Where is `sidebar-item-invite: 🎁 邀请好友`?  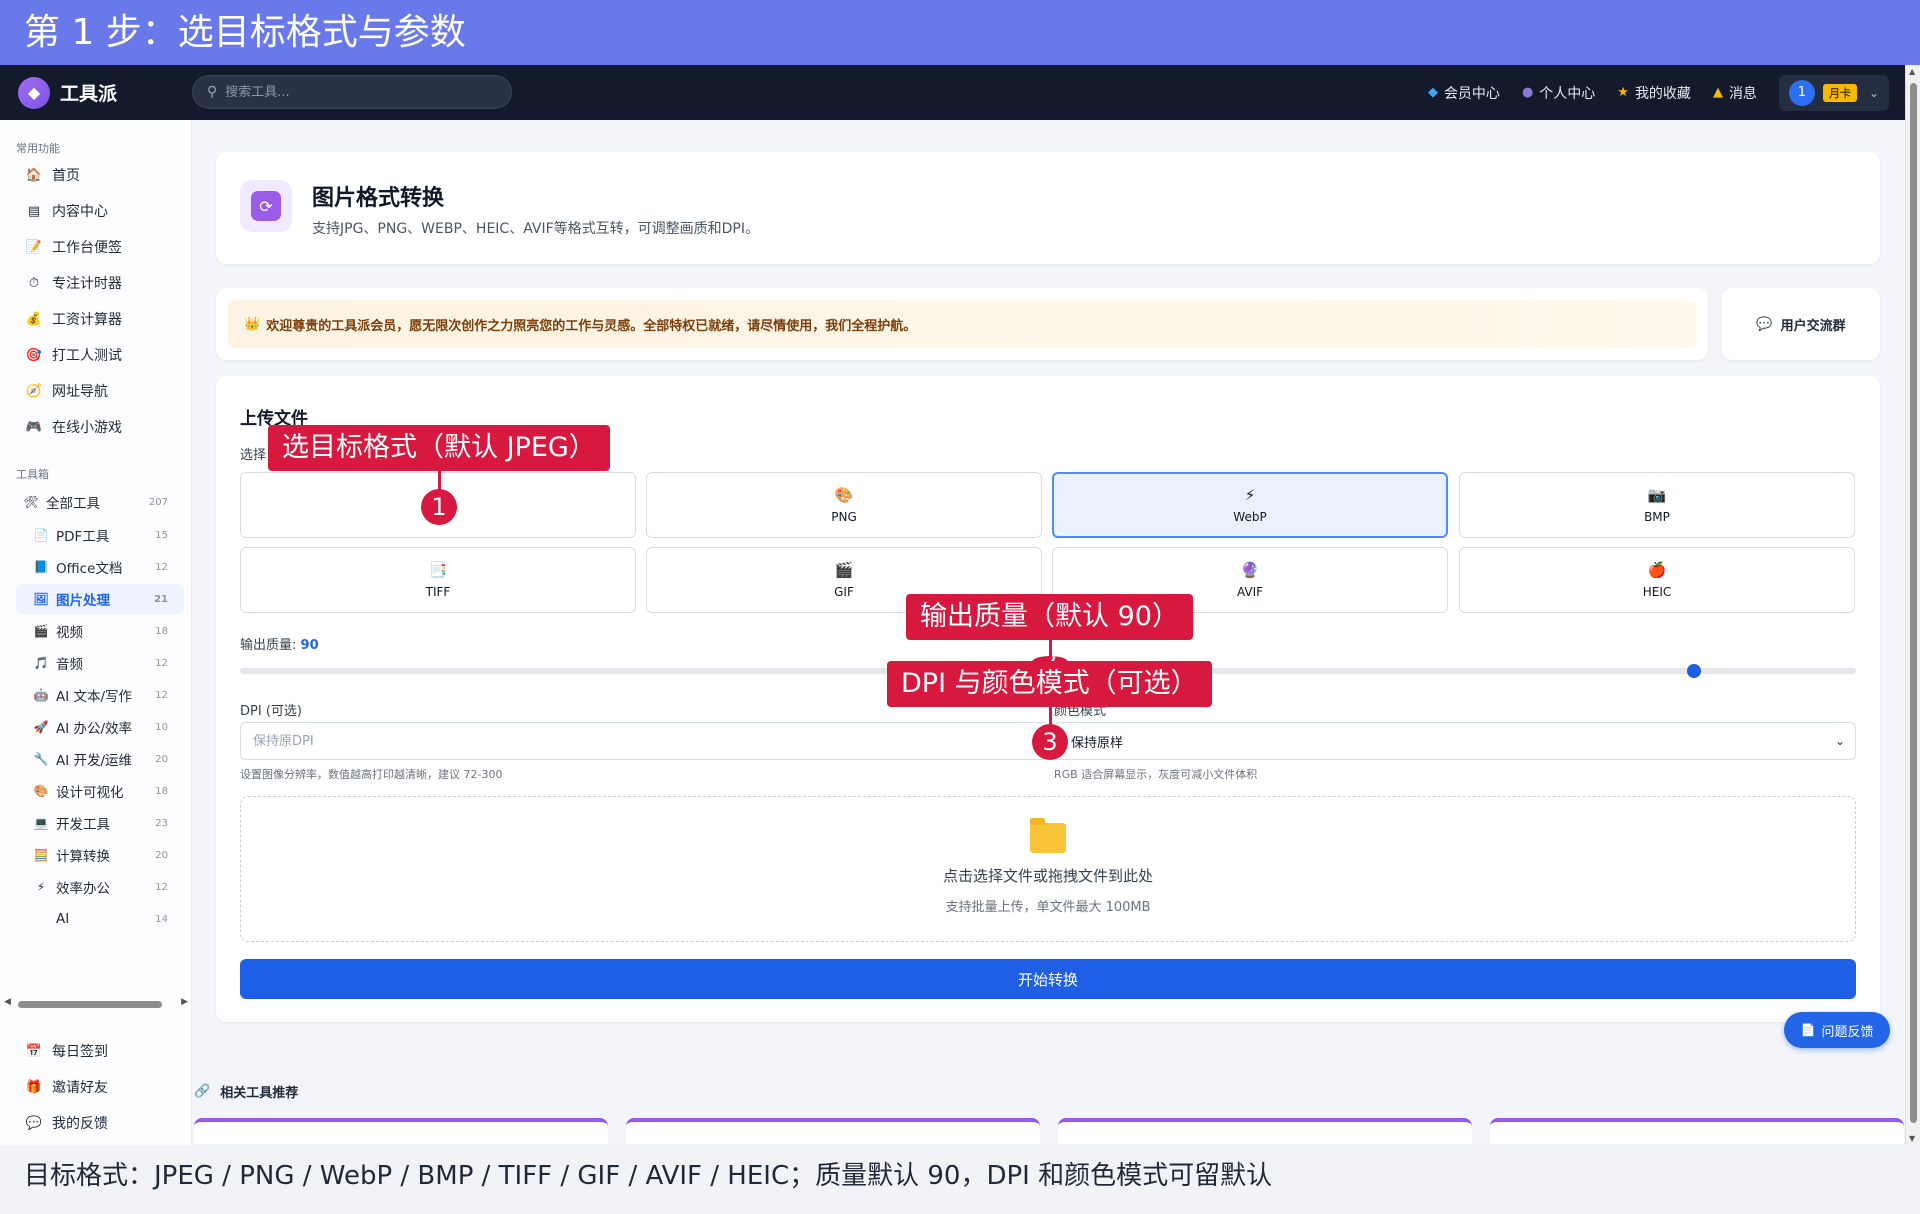
sidebar-item-invite: 🎁 邀请好友 is located at coordinates (66, 1087).